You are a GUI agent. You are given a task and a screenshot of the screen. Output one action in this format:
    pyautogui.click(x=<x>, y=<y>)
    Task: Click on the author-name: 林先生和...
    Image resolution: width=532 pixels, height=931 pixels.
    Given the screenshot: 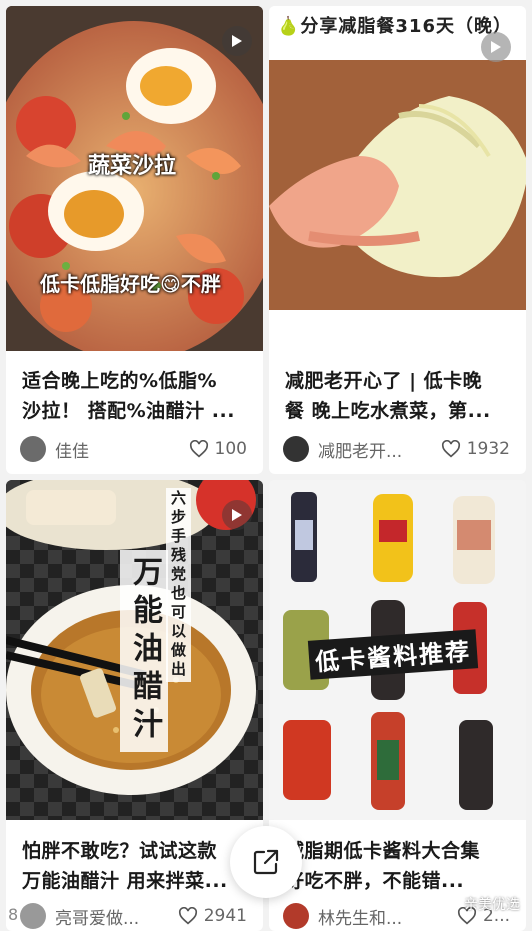 What is the action you would take?
    pyautogui.click(x=387, y=916)
    